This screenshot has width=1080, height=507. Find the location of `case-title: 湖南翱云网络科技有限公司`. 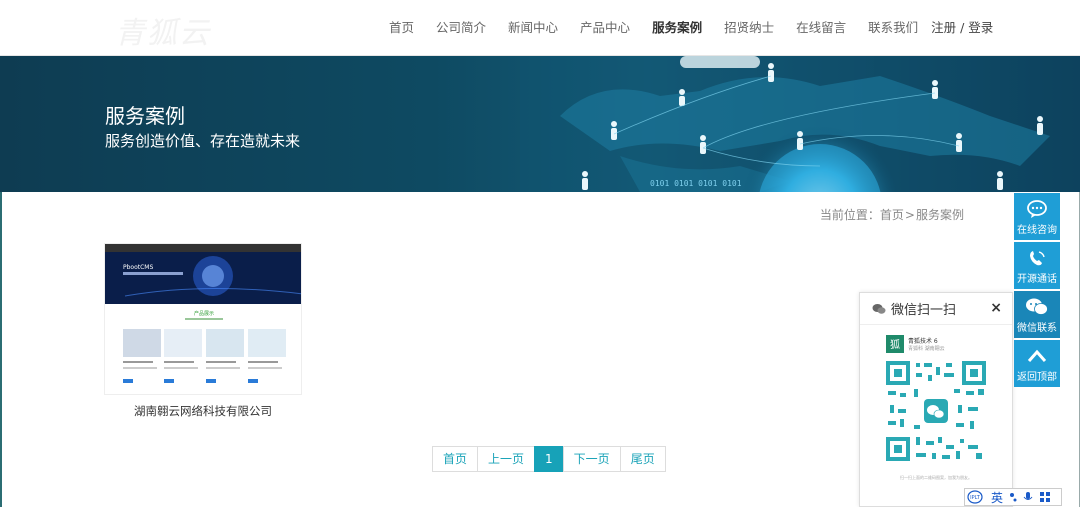

case-title: 湖南翱云网络科技有限公司 is located at coordinates (203, 411).